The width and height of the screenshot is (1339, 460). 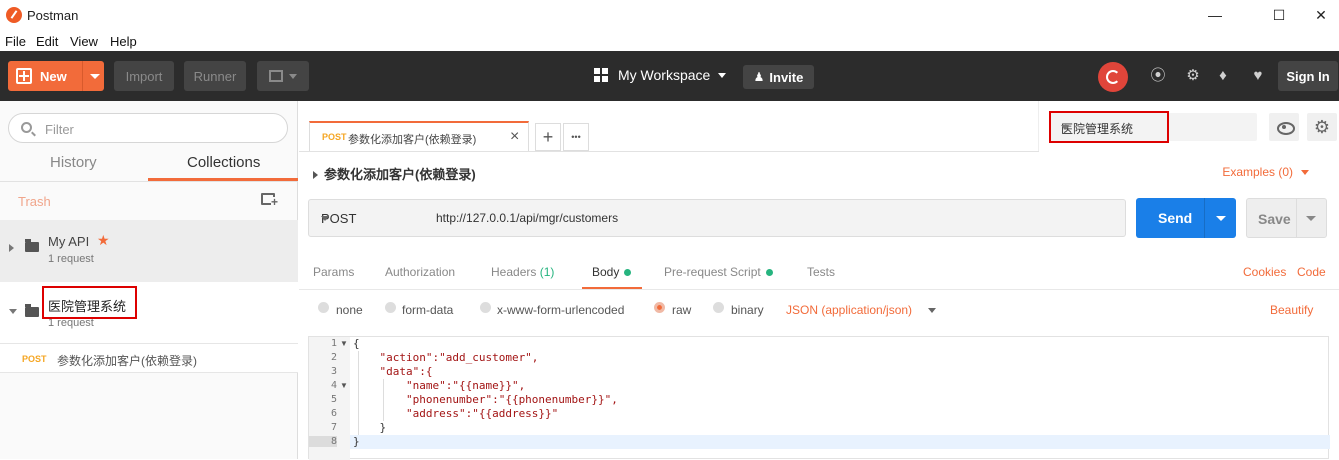 I want to click on tab-prerequest-script: Pre-request Script, so click(x=718, y=272).